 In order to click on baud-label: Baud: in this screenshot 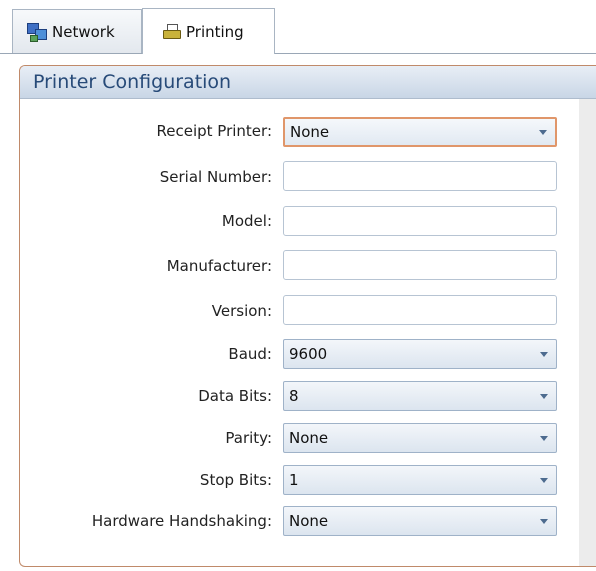, I will do `click(250, 354)`.